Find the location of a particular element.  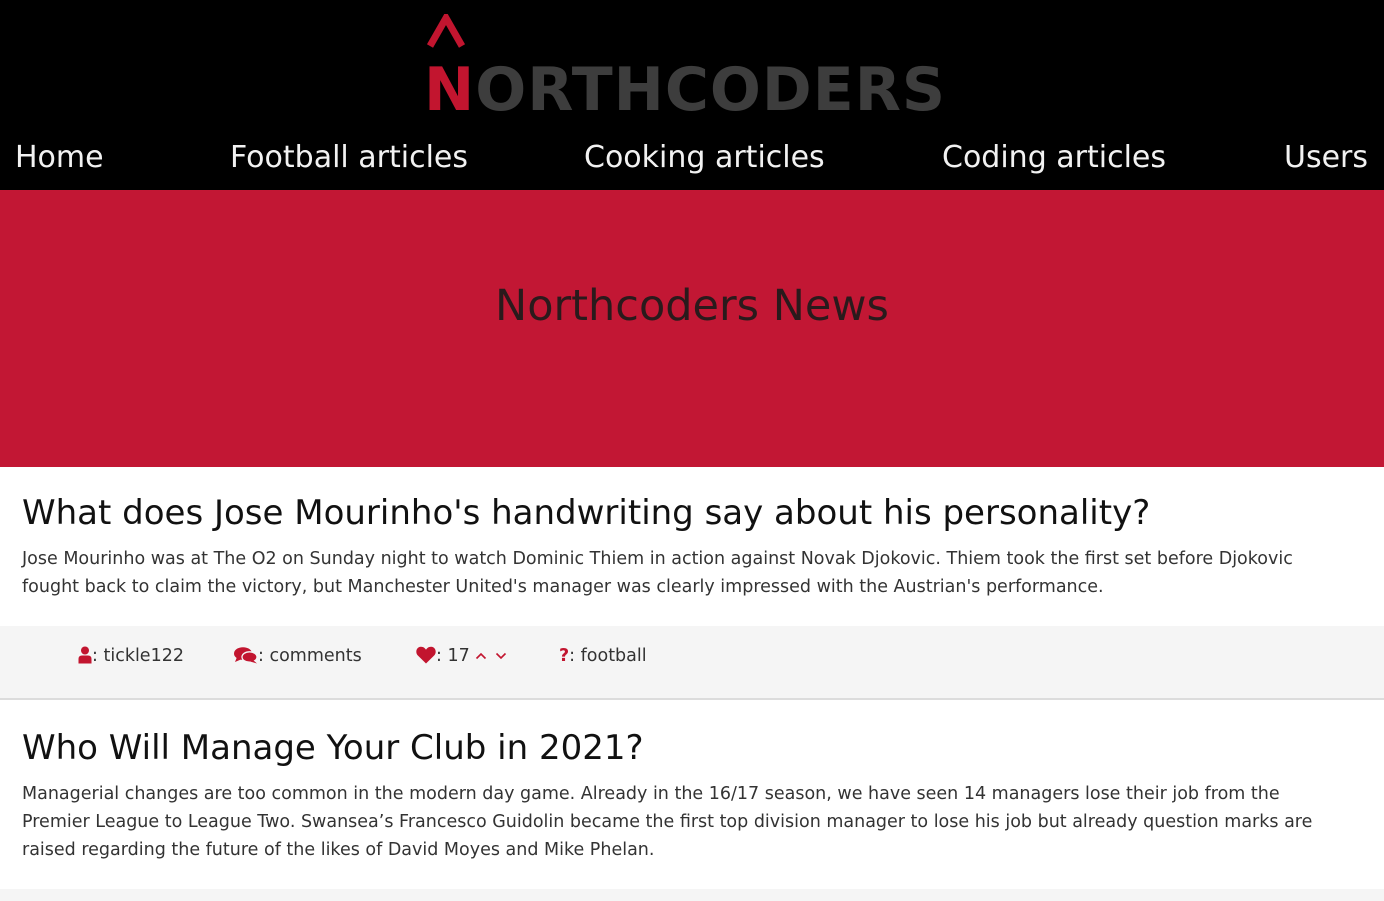

article-comments-link: : comments is located at coordinates (298, 656).